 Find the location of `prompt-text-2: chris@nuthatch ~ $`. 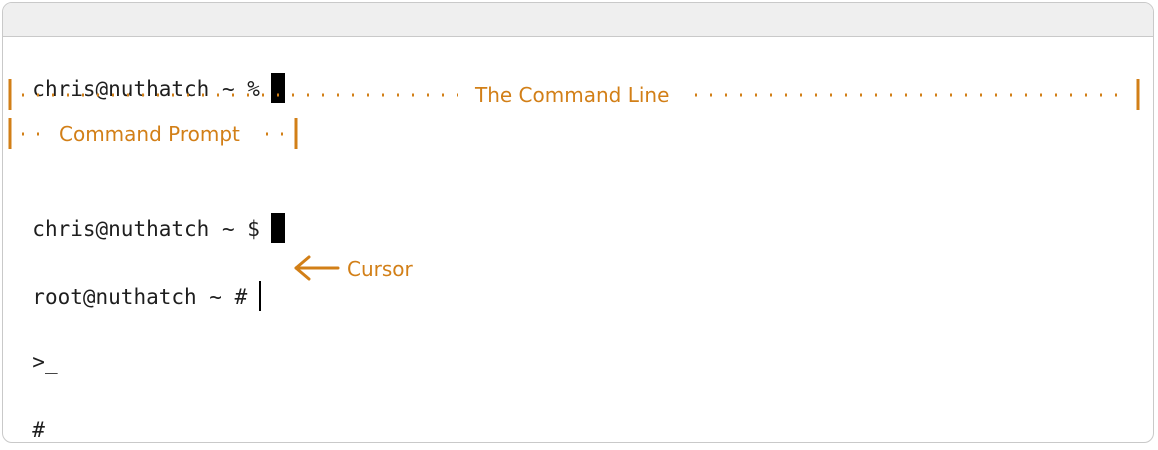

prompt-text-2: chris@nuthatch ~ $ is located at coordinates (146, 229).